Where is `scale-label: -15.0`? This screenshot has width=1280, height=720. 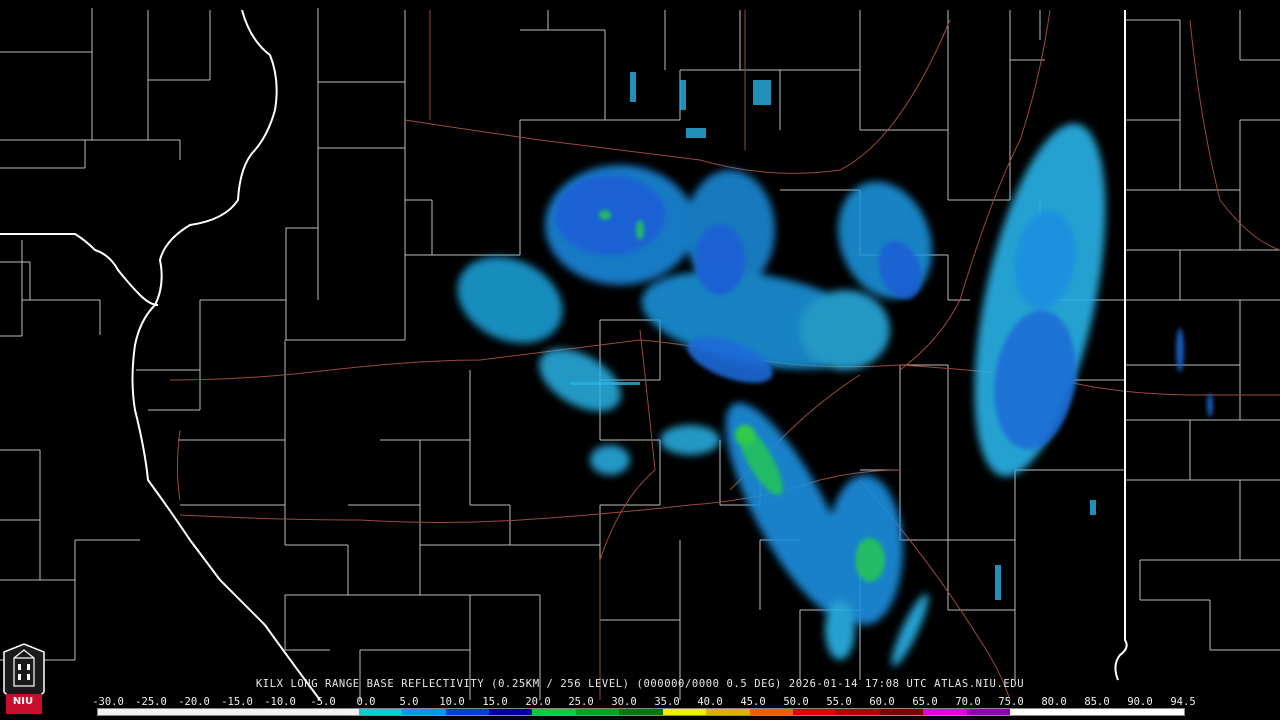 scale-label: -15.0 is located at coordinates (237, 702).